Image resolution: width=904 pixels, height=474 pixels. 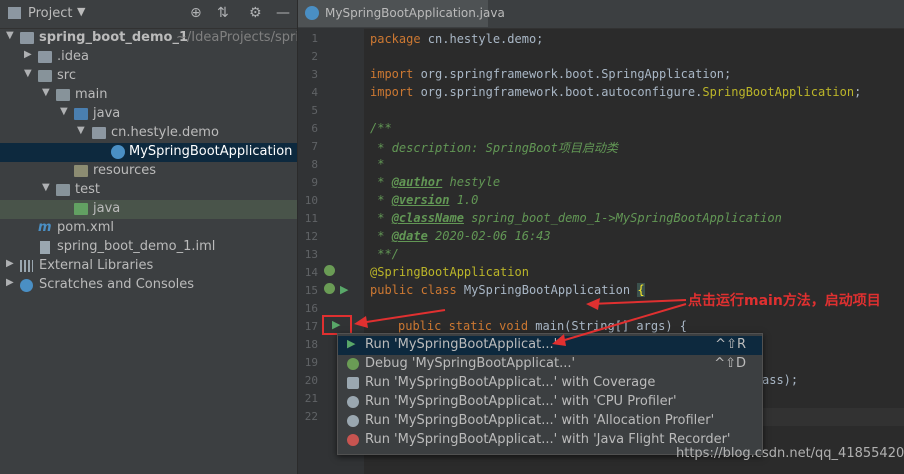 What do you see at coordinates (784, 301) in the screenshot?
I see `annotation-callout: 点击运行main方法，启动项目` at bounding box center [784, 301].